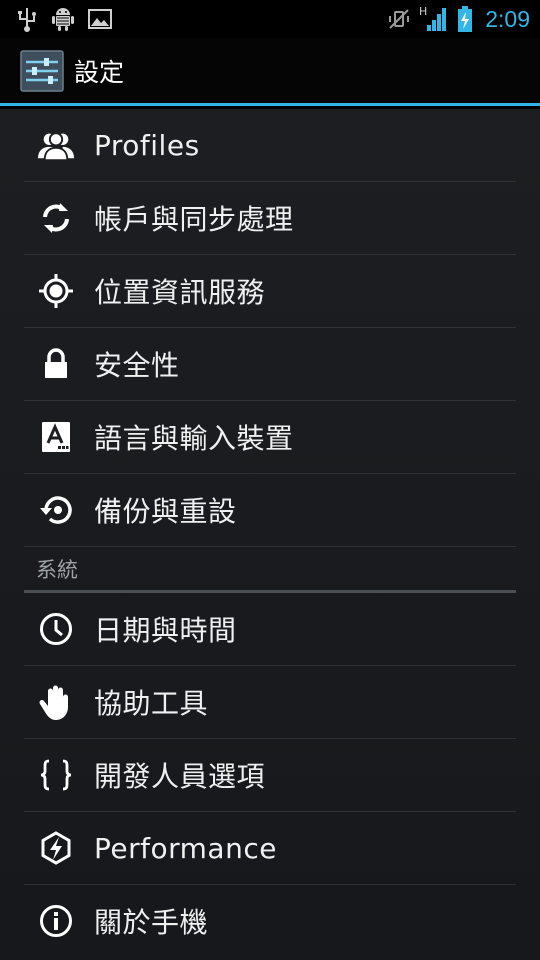 Image resolution: width=540 pixels, height=960 pixels. What do you see at coordinates (56, 291) in the screenshot?
I see `location-icon` at bounding box center [56, 291].